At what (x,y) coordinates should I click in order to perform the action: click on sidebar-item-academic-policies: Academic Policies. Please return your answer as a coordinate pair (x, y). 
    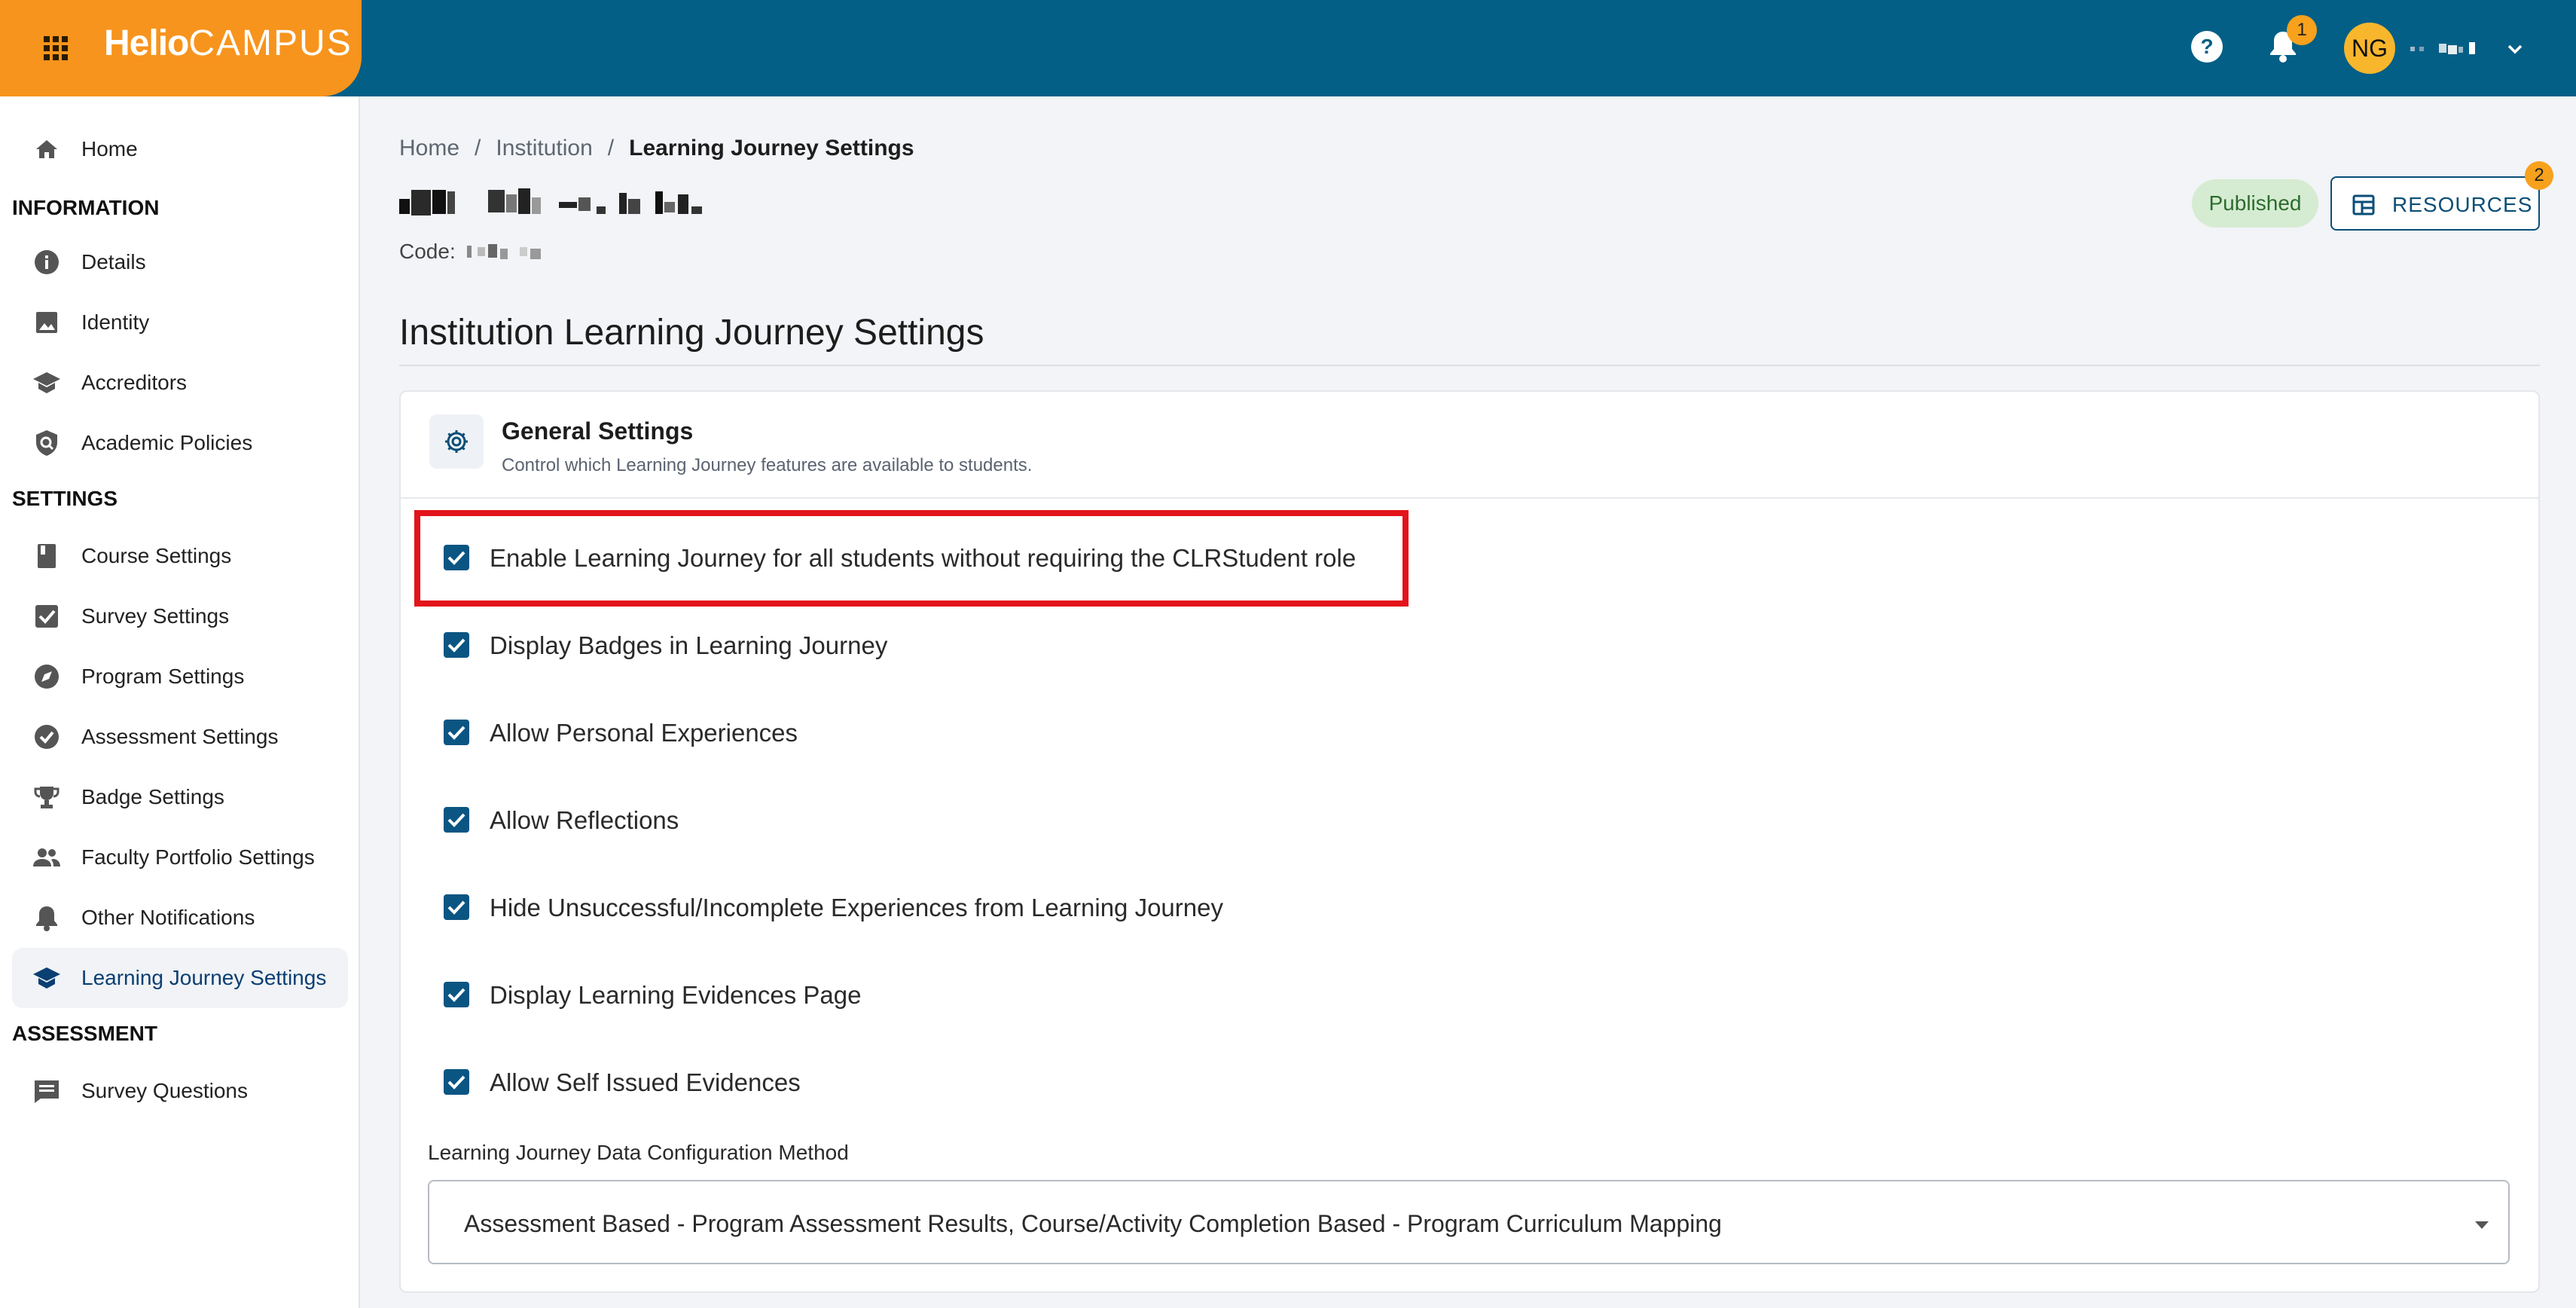
    Looking at the image, I should click on (180, 443).